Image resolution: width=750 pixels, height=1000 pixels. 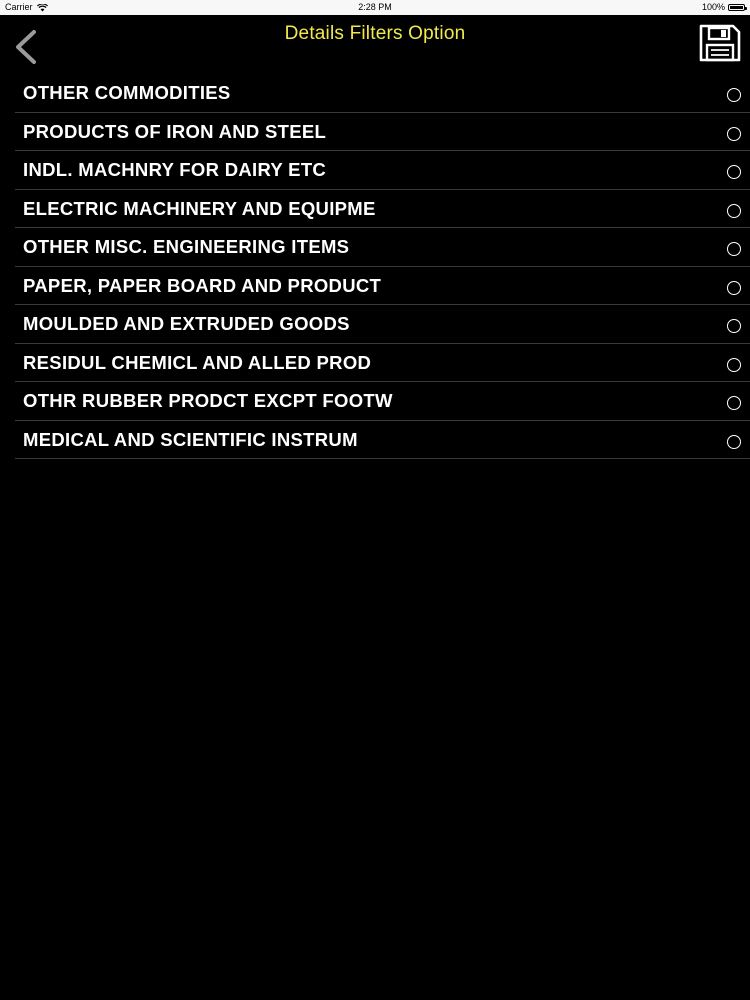 I want to click on filter-option-label: MOULDED AND EXTRUDED GOODS, so click(x=186, y=323).